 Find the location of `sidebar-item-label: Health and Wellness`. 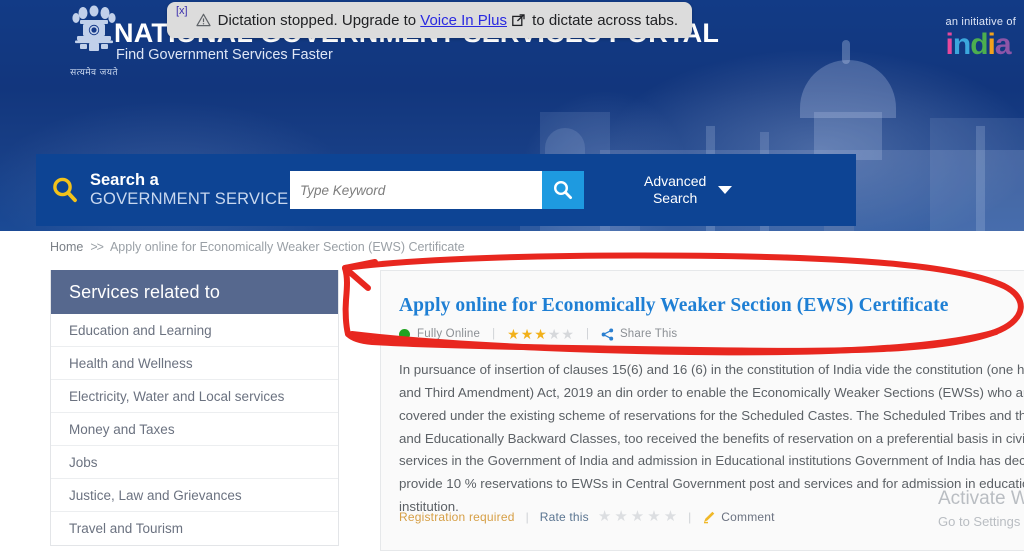

sidebar-item-label: Health and Wellness is located at coordinates (131, 363).